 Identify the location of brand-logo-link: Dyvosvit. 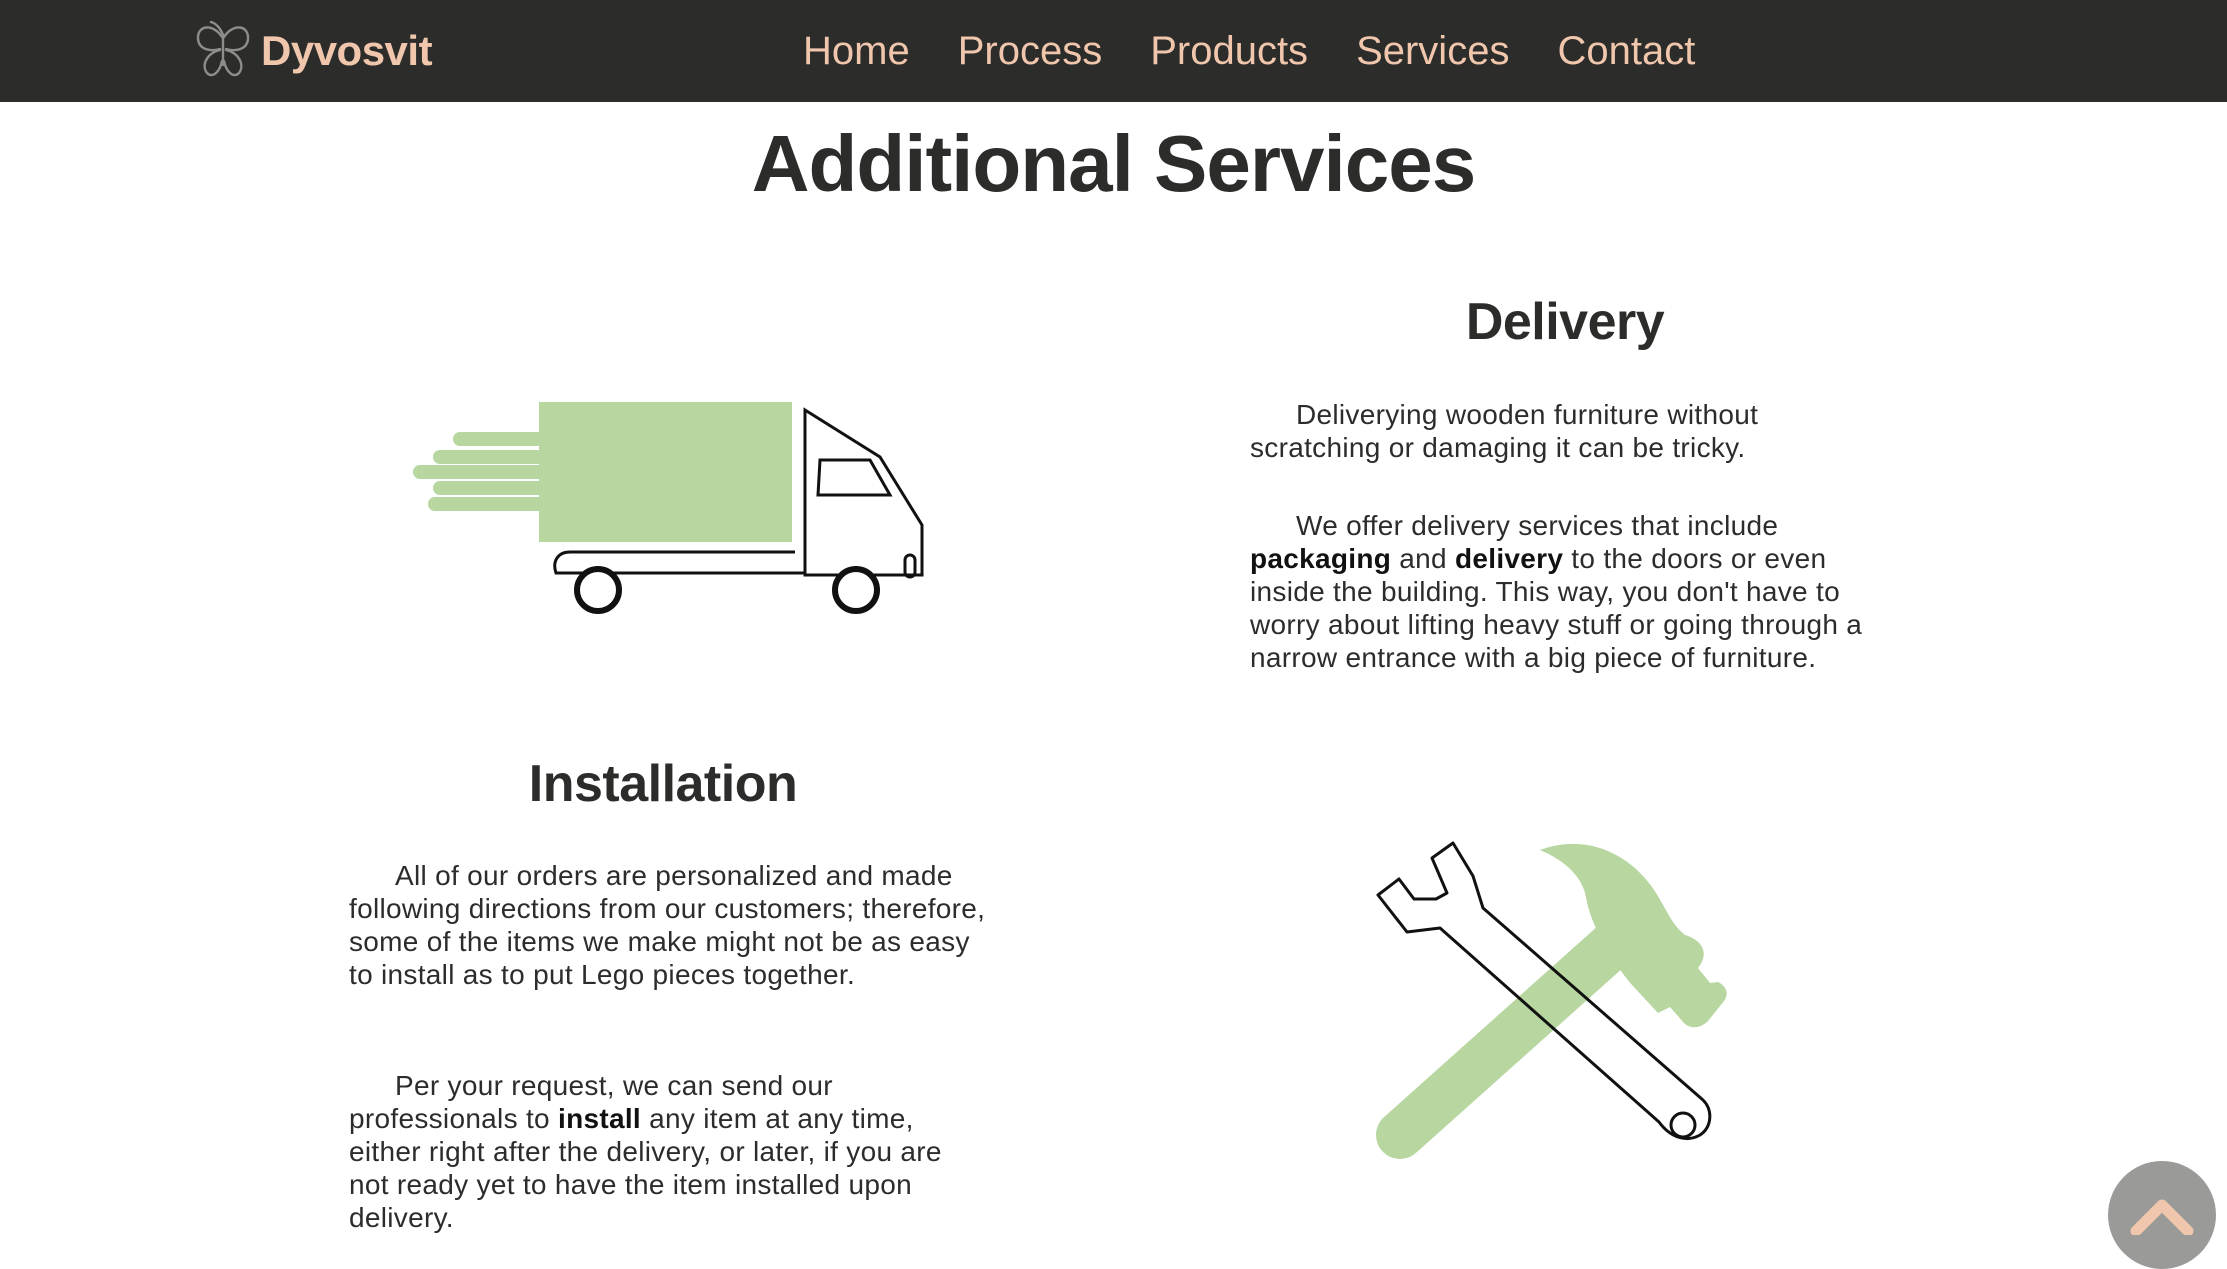
(313, 51).